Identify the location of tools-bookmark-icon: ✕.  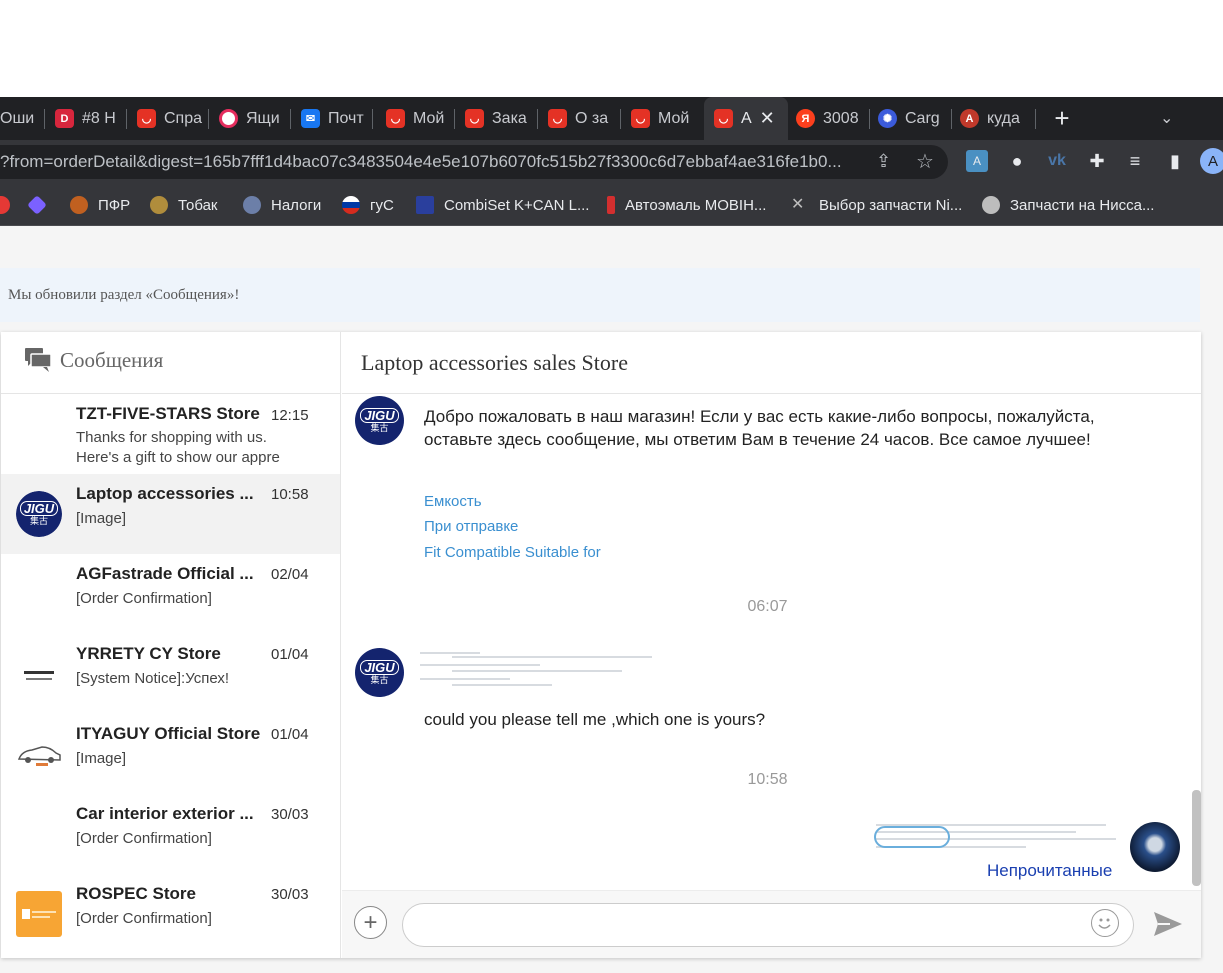
(798, 204).